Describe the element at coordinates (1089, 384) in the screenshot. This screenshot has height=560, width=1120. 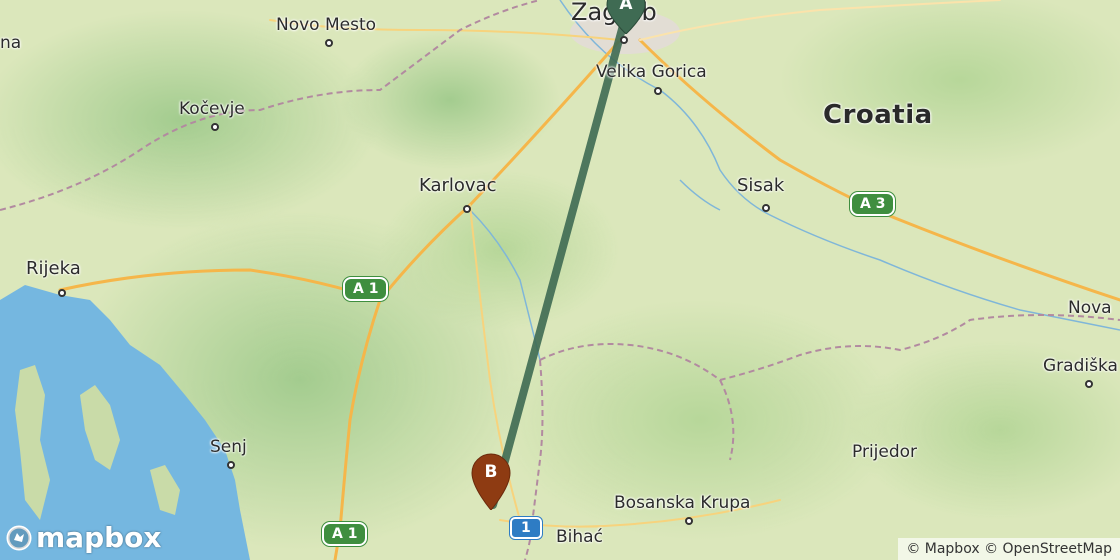
I see `city-dot-gradiska` at that location.